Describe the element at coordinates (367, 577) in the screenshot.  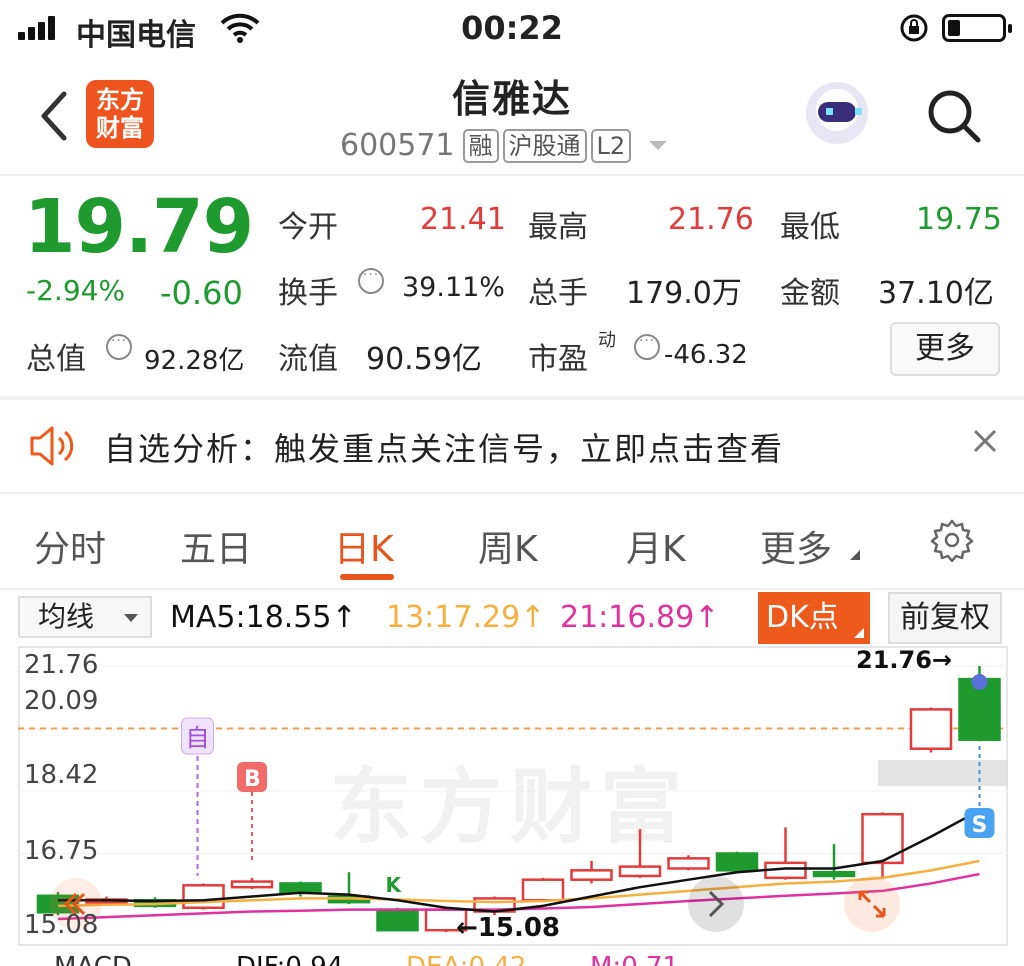
I see `active-tab-underline` at that location.